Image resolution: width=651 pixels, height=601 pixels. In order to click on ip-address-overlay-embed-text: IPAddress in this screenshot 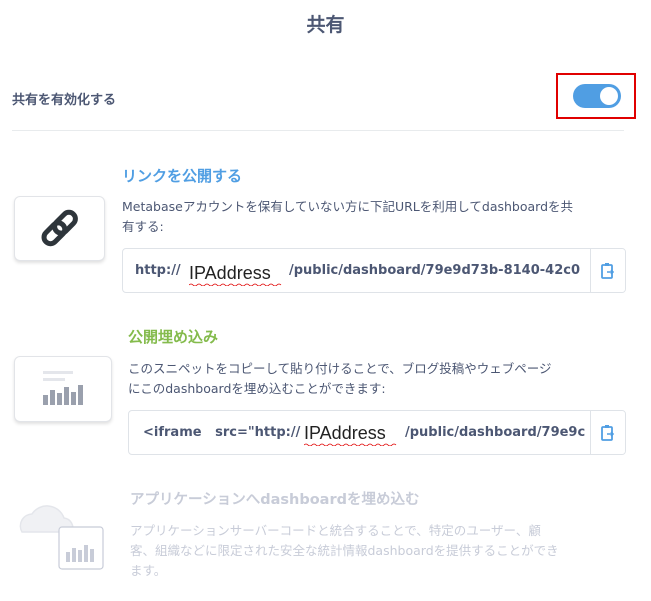, I will do `click(345, 432)`.